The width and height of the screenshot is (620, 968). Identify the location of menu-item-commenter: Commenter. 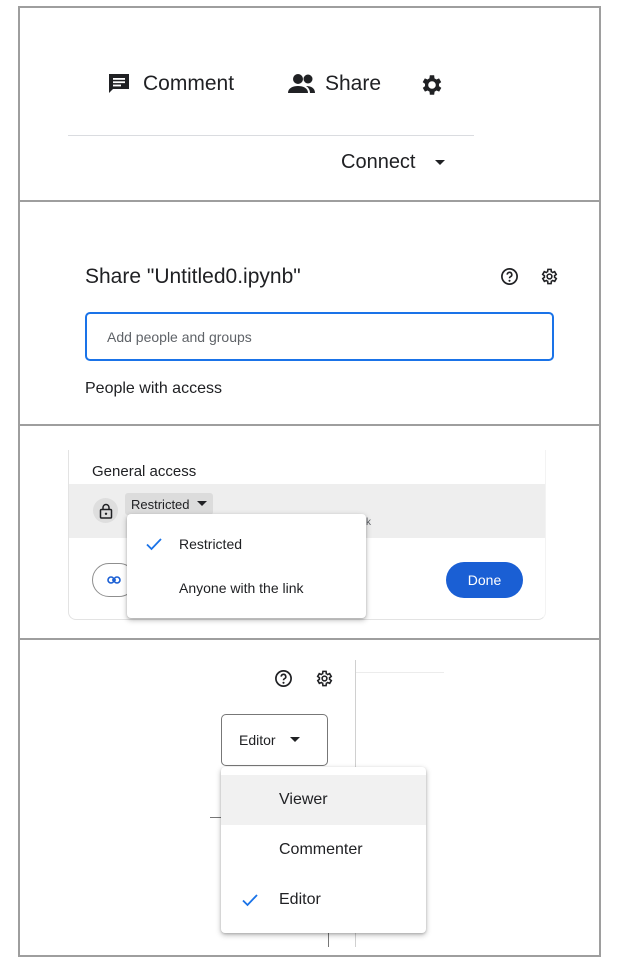
(323, 850).